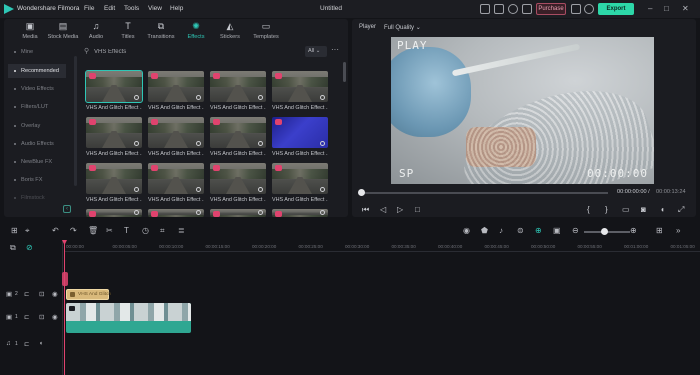  What do you see at coordinates (93, 230) in the screenshot?
I see `delete-icon: 🗑` at bounding box center [93, 230].